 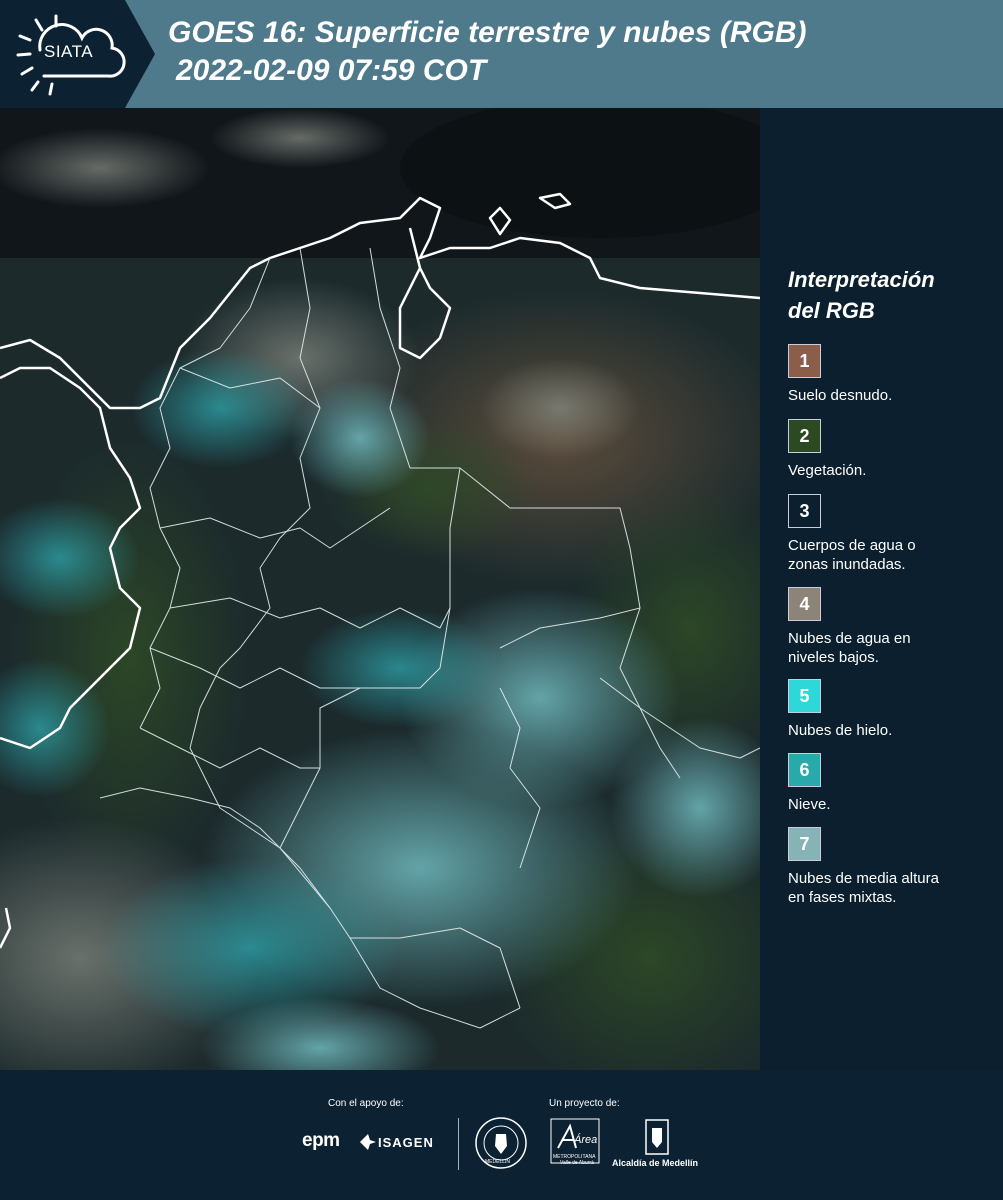 I want to click on support-label: Con el apoyo de:, so click(x=366, y=1103).